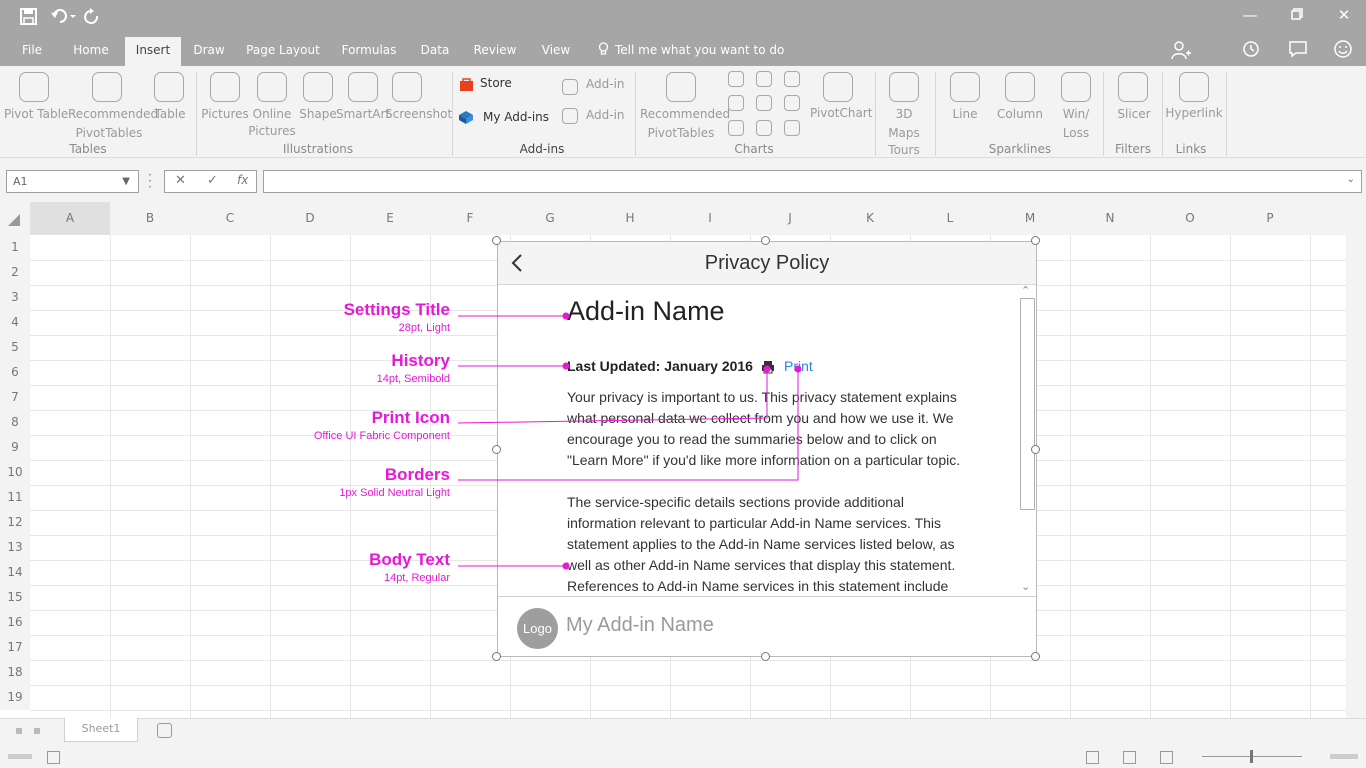  I want to click on column-header-l: L, so click(950, 218).